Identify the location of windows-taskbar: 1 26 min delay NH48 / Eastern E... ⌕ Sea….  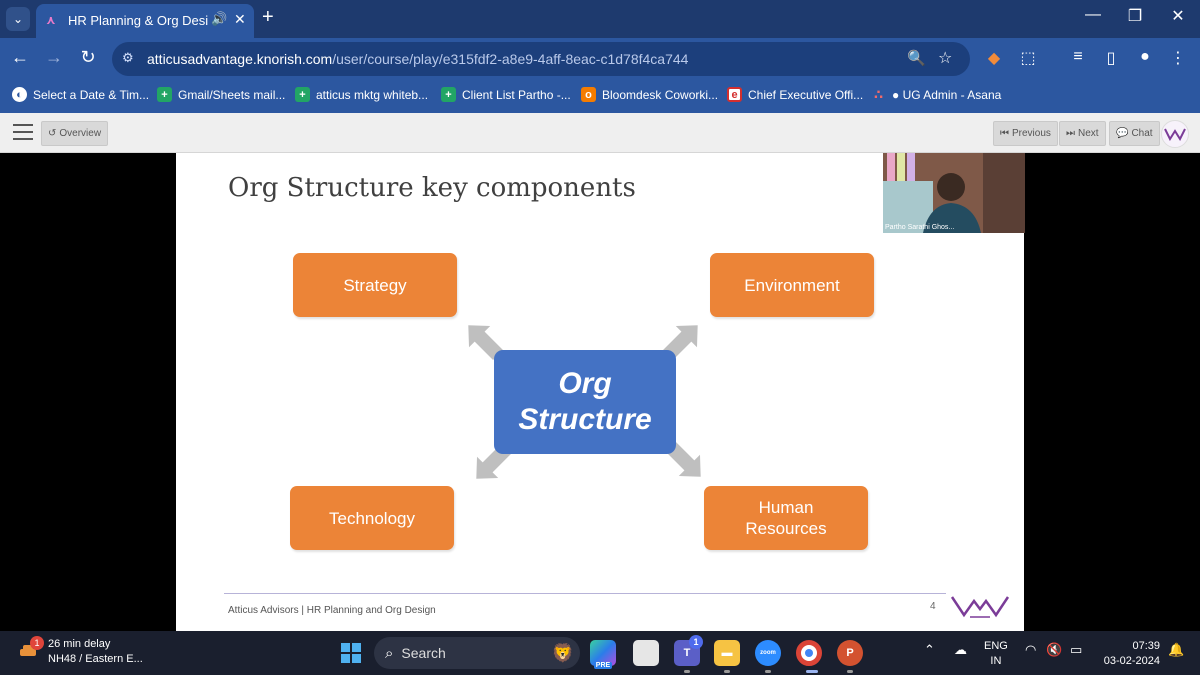
(600, 653).